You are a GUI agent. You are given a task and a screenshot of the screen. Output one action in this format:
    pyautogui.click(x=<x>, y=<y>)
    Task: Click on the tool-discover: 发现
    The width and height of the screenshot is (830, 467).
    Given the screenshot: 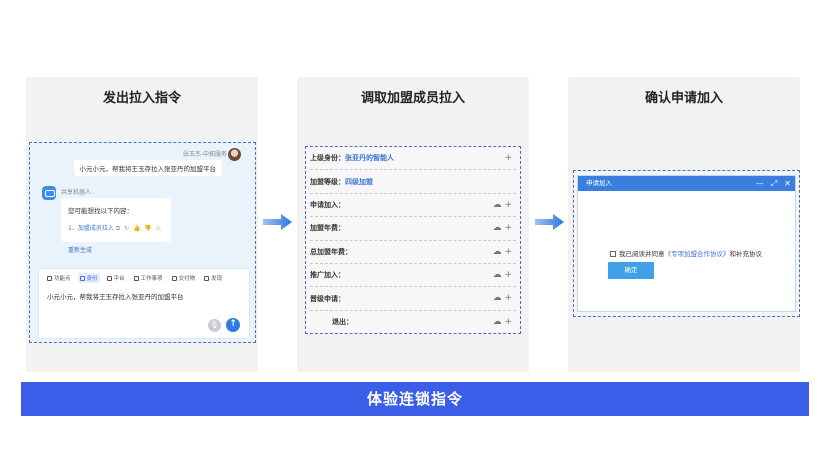 What is the action you would take?
    pyautogui.click(x=213, y=278)
    